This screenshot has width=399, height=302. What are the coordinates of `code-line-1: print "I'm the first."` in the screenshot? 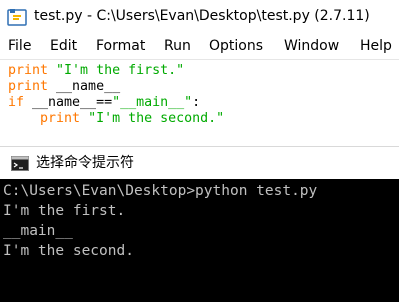 It's located at (96, 71).